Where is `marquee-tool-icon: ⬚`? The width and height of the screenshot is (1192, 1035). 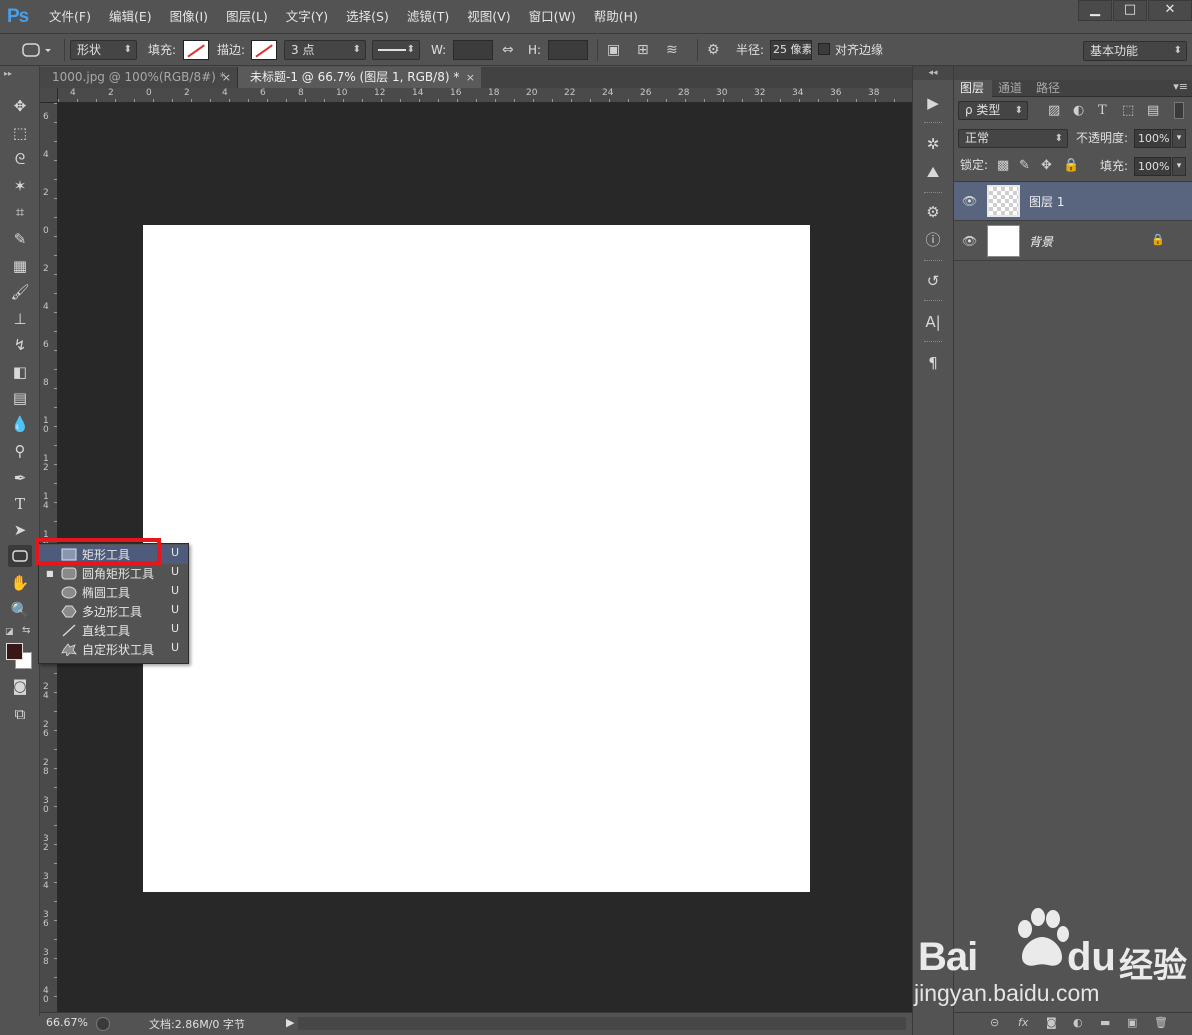
marquee-tool-icon: ⬚ is located at coordinates (20, 133).